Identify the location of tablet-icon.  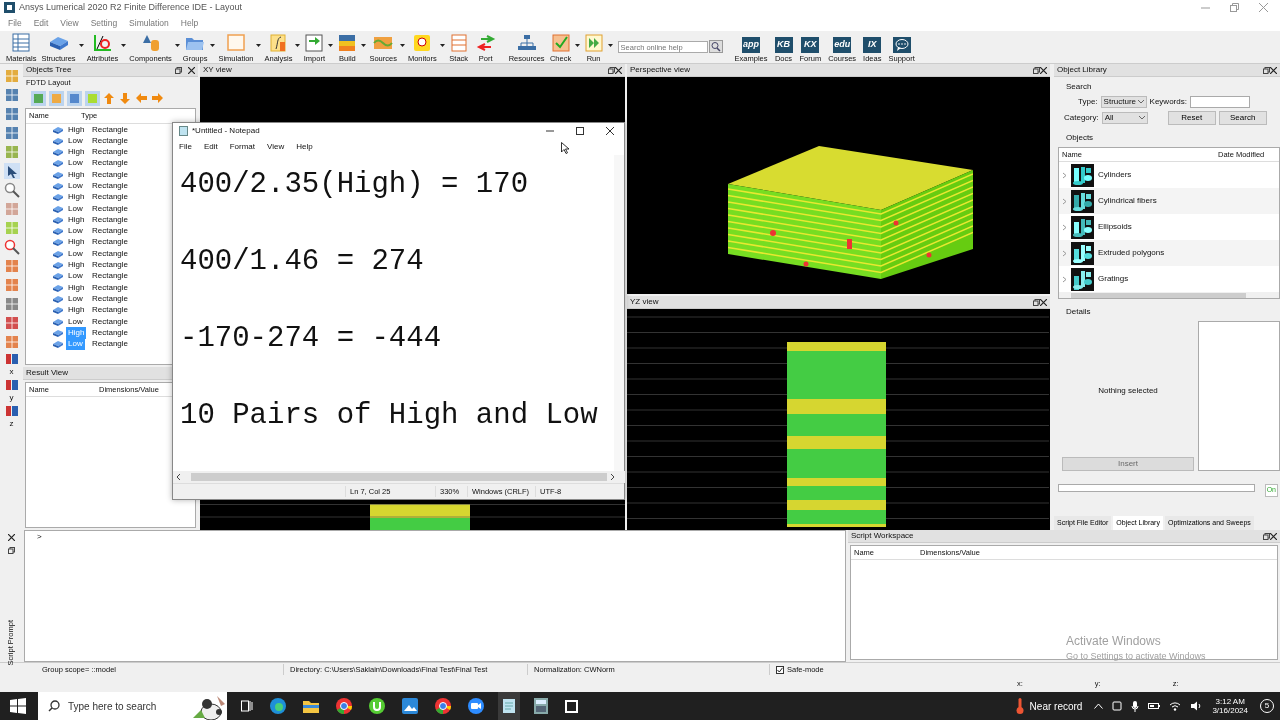
(1117, 706).